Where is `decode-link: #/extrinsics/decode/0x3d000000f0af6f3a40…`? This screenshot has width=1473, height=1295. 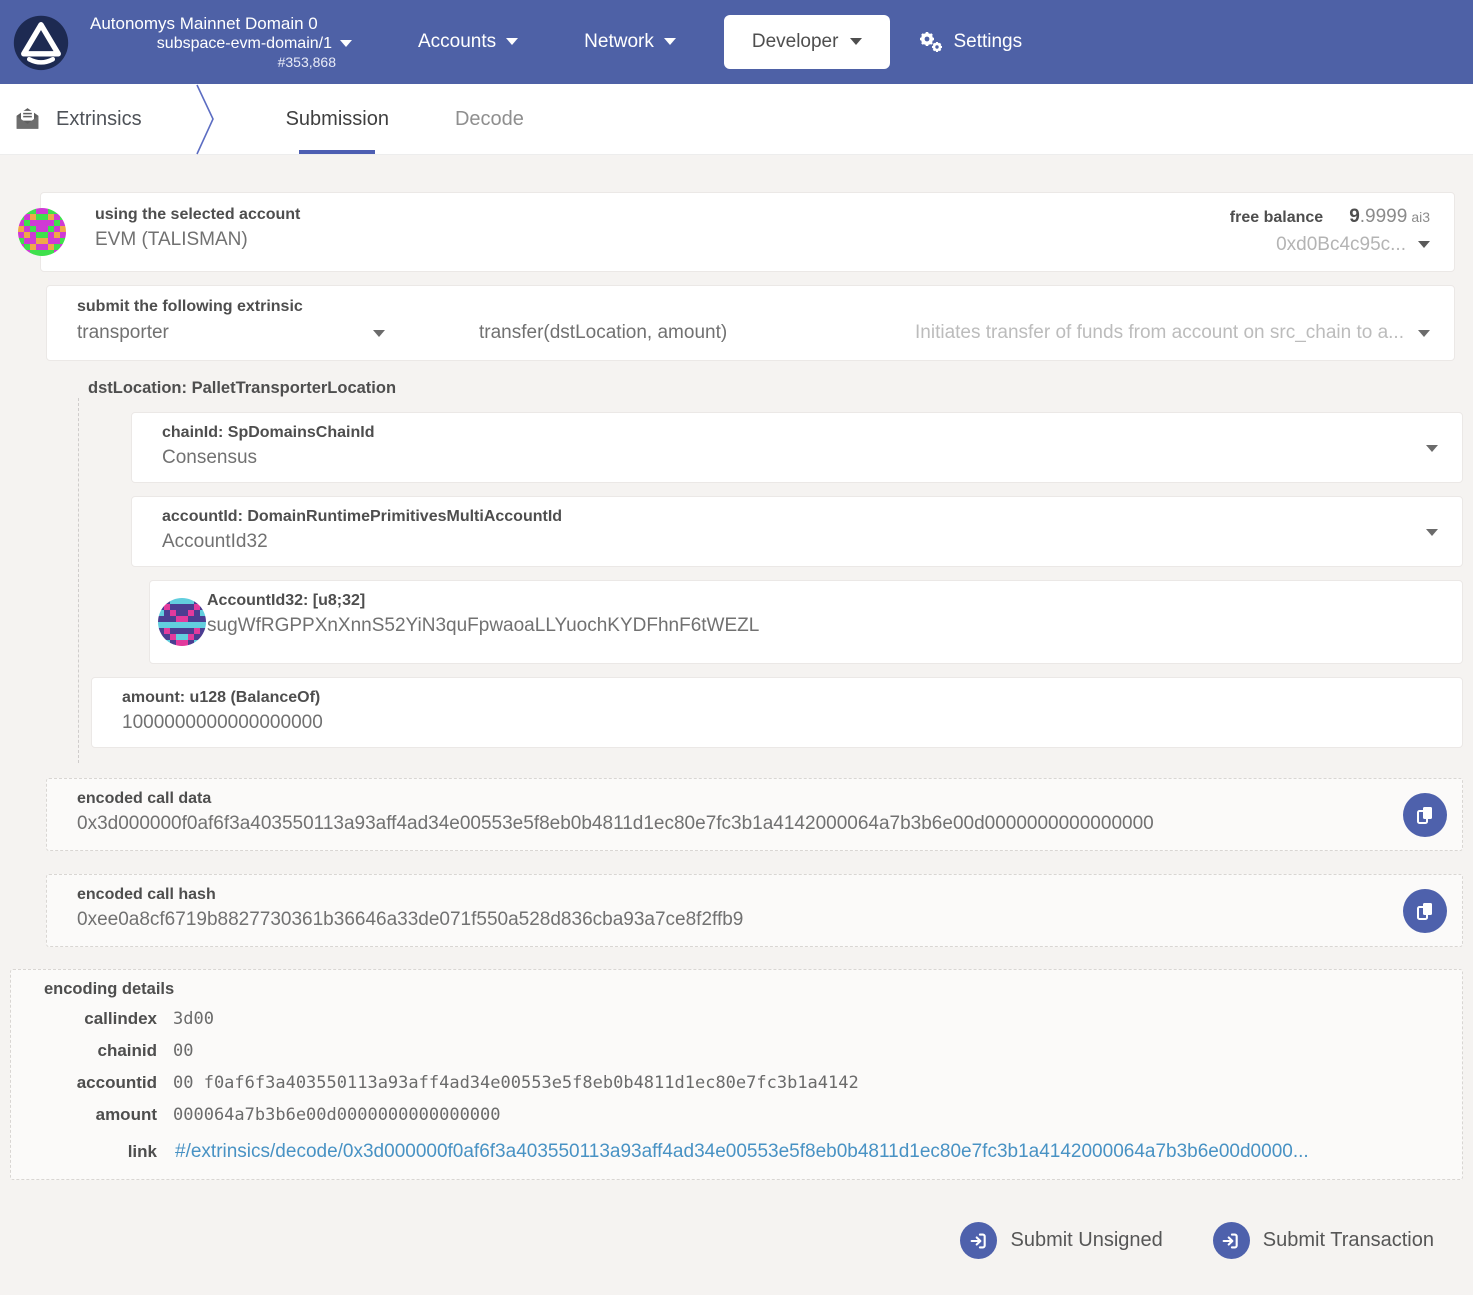 decode-link: #/extrinsics/decode/0x3d000000f0af6f3a40… is located at coordinates (742, 1152).